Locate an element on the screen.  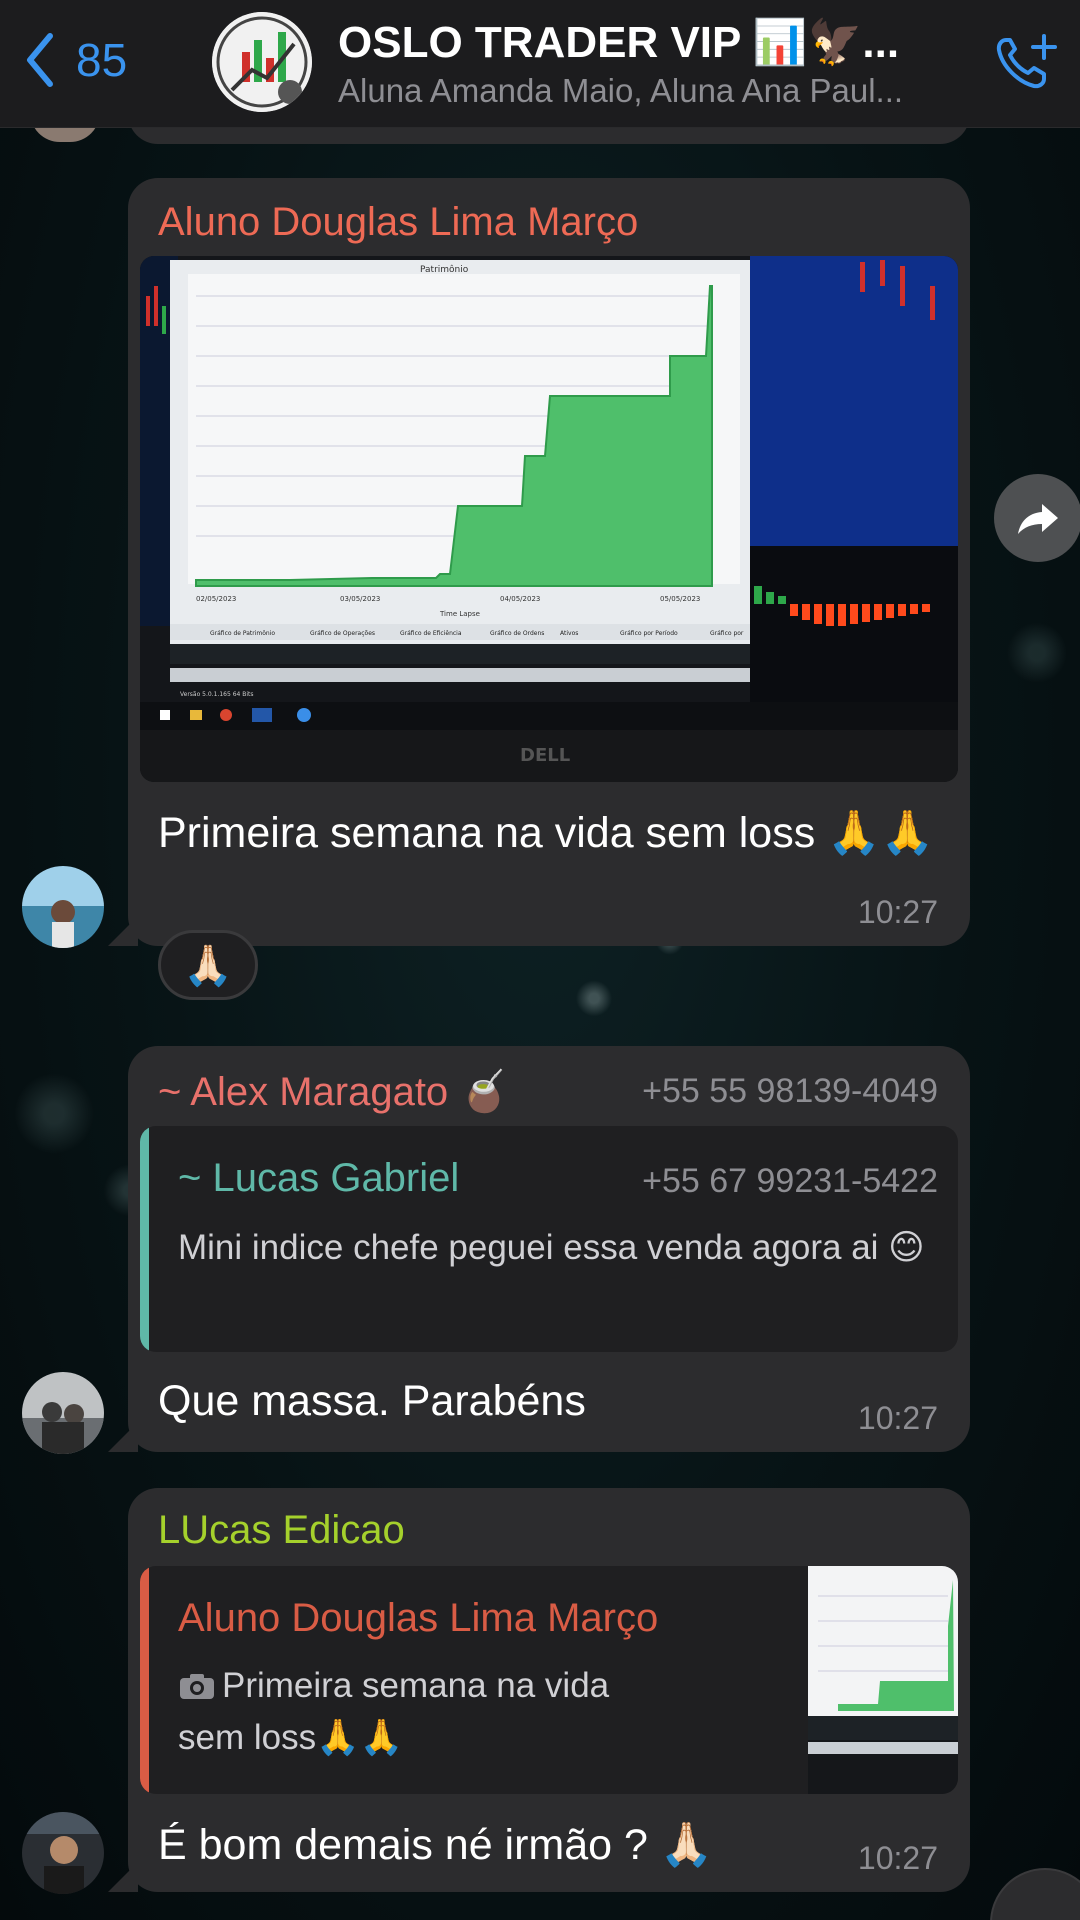
phone-plus-icon is located at coordinates (1026, 61).